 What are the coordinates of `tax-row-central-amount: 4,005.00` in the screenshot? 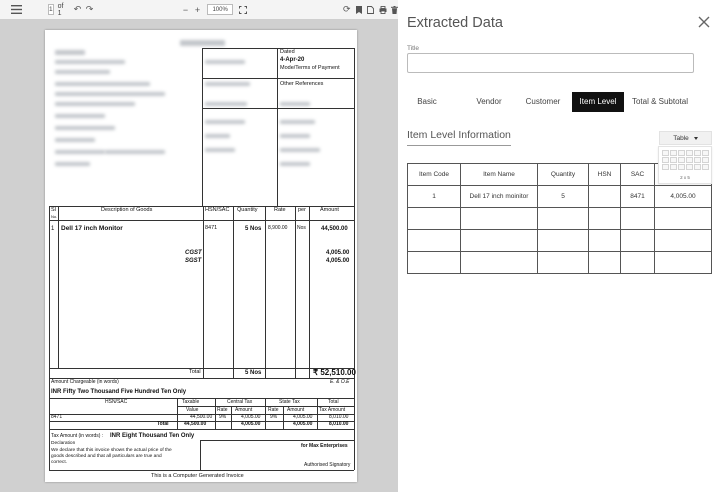 It's located at (251, 417).